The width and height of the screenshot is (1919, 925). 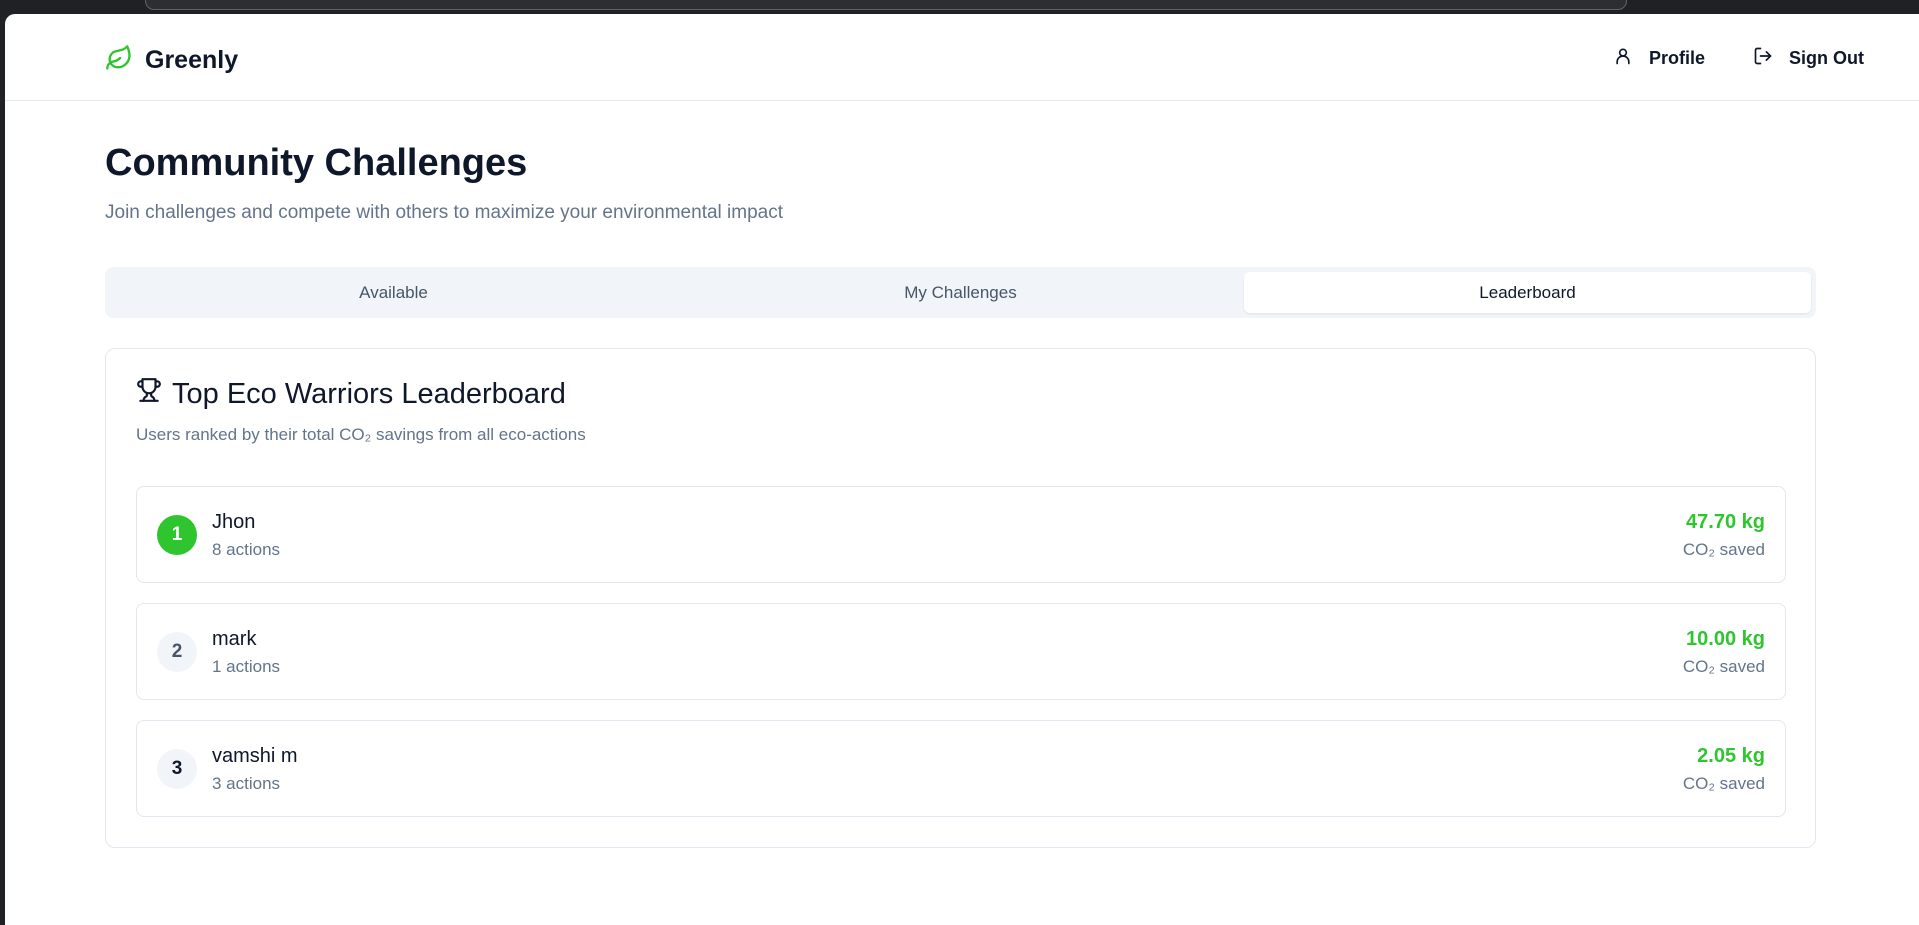 What do you see at coordinates (177, 769) in the screenshot?
I see `rank-badge: 3` at bounding box center [177, 769].